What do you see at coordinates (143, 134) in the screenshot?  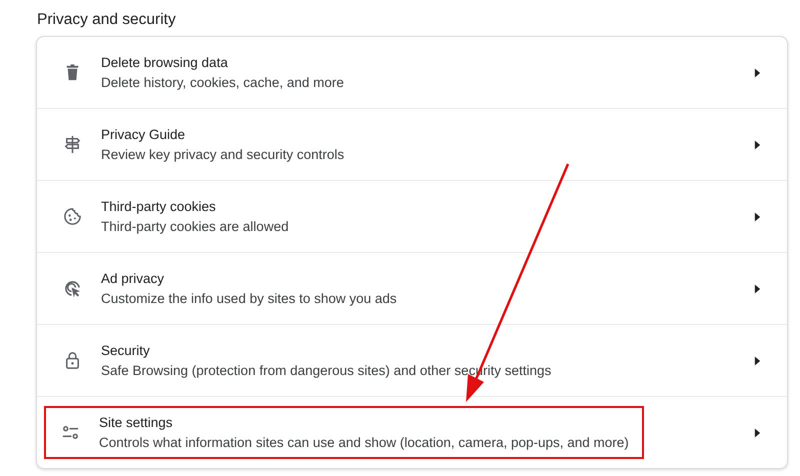 I see `row-title: Privacy Guide` at bounding box center [143, 134].